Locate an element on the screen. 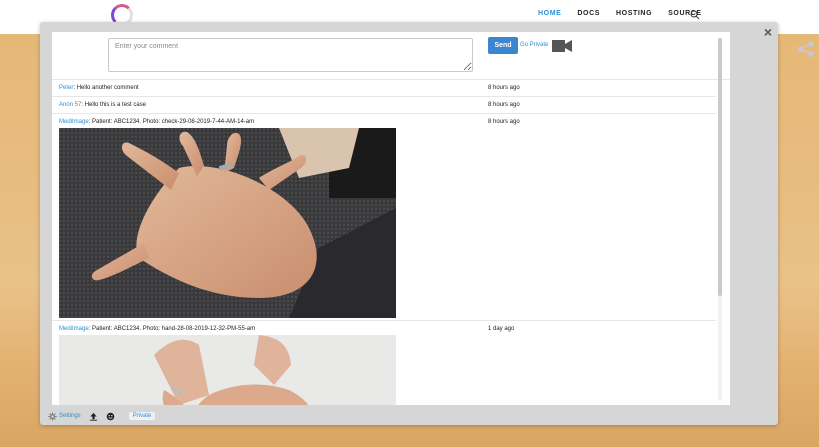 The height and width of the screenshot is (447, 819). comment-time: 1 day ago is located at coordinates (501, 329).